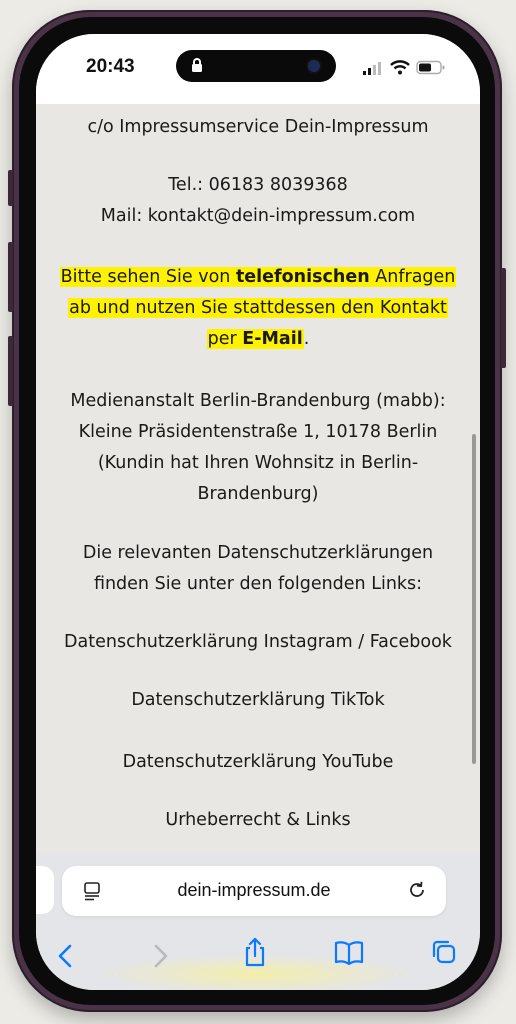 The image size is (516, 1024). Describe the element at coordinates (306, 339) in the screenshot. I see `notice-period: .` at that location.